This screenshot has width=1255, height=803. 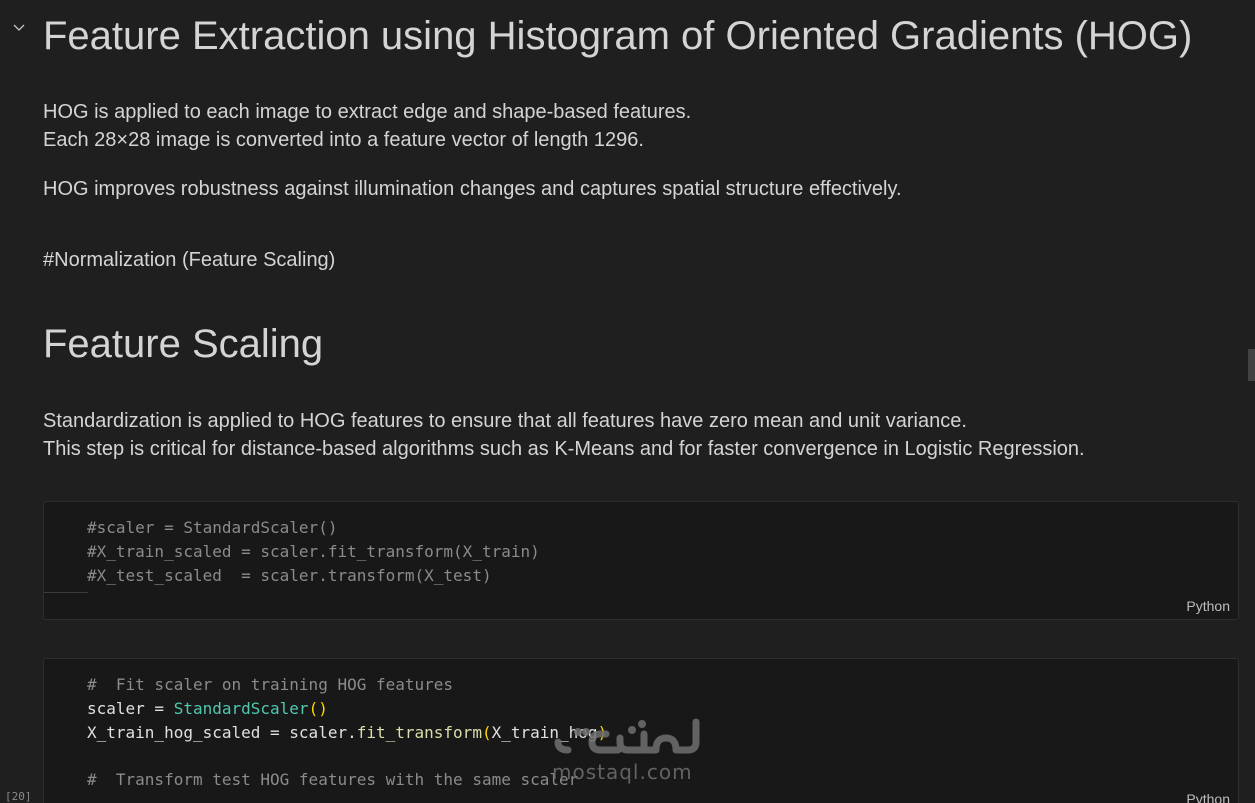 I want to click on code-line: scaler = StandardScaler(), so click(x=207, y=709).